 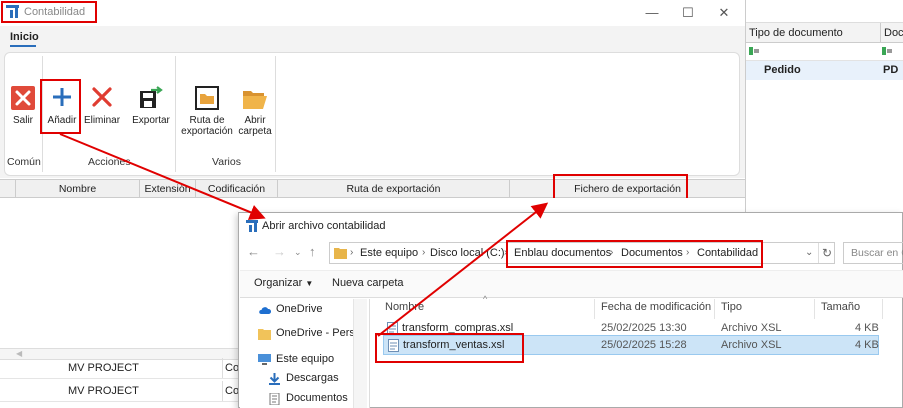 I want to click on export-button: Exportar, so click(x=151, y=108).